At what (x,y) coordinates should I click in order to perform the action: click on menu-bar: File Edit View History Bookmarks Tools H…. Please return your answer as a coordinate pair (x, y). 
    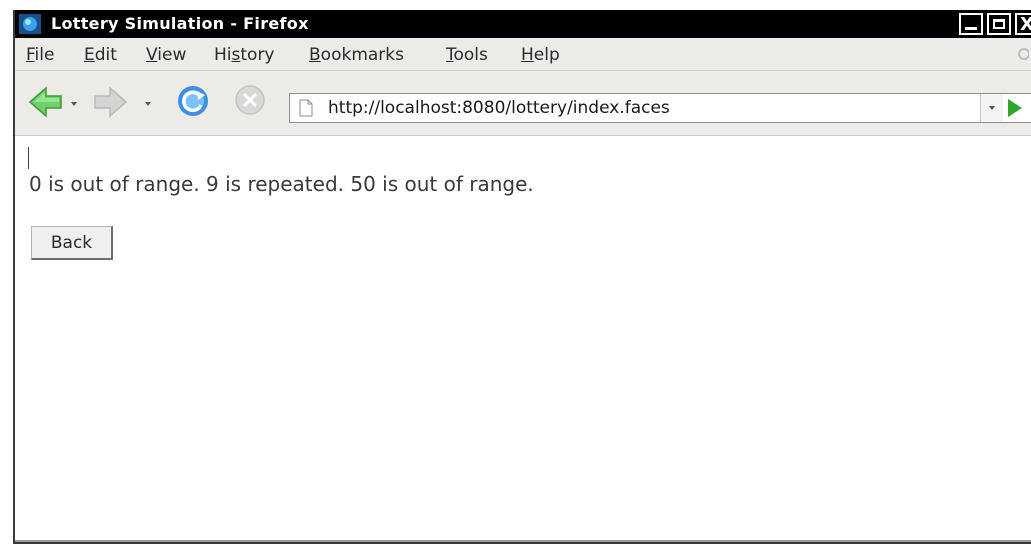
    Looking at the image, I should click on (523, 54).